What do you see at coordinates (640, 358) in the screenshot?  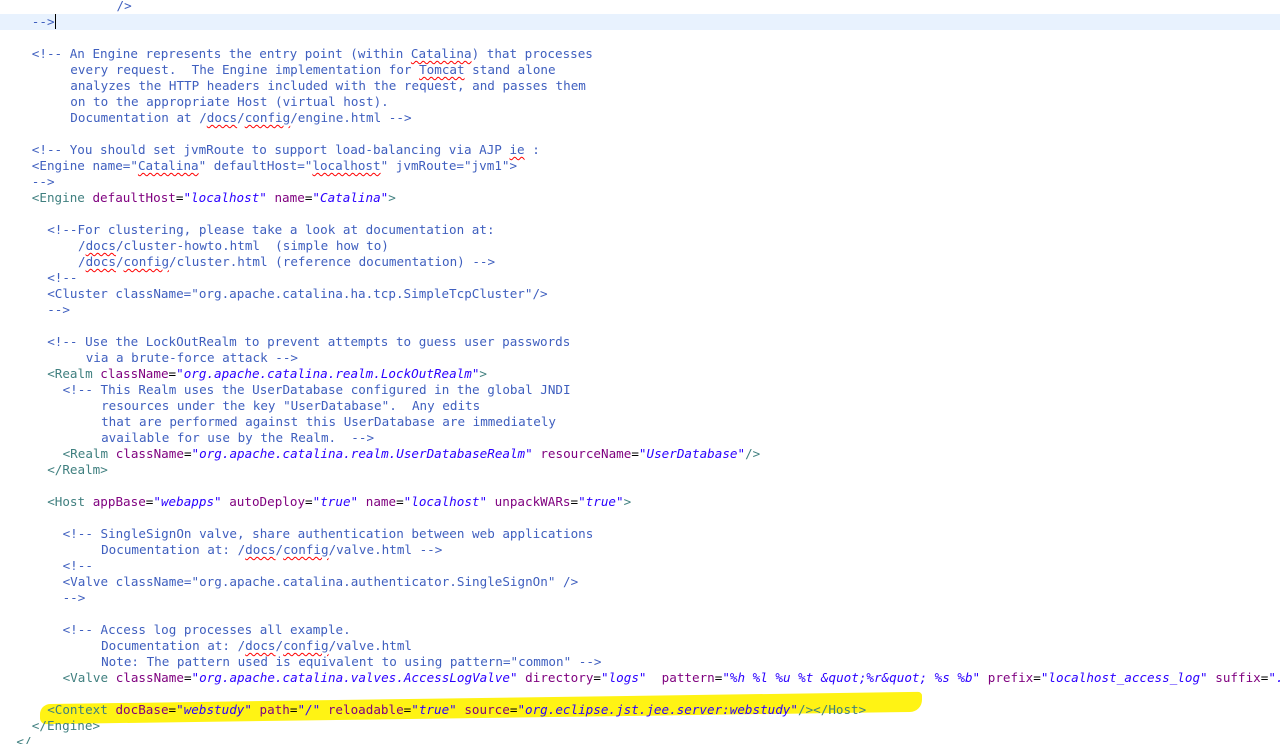 I see `code-line: via a brute-force attack -->` at bounding box center [640, 358].